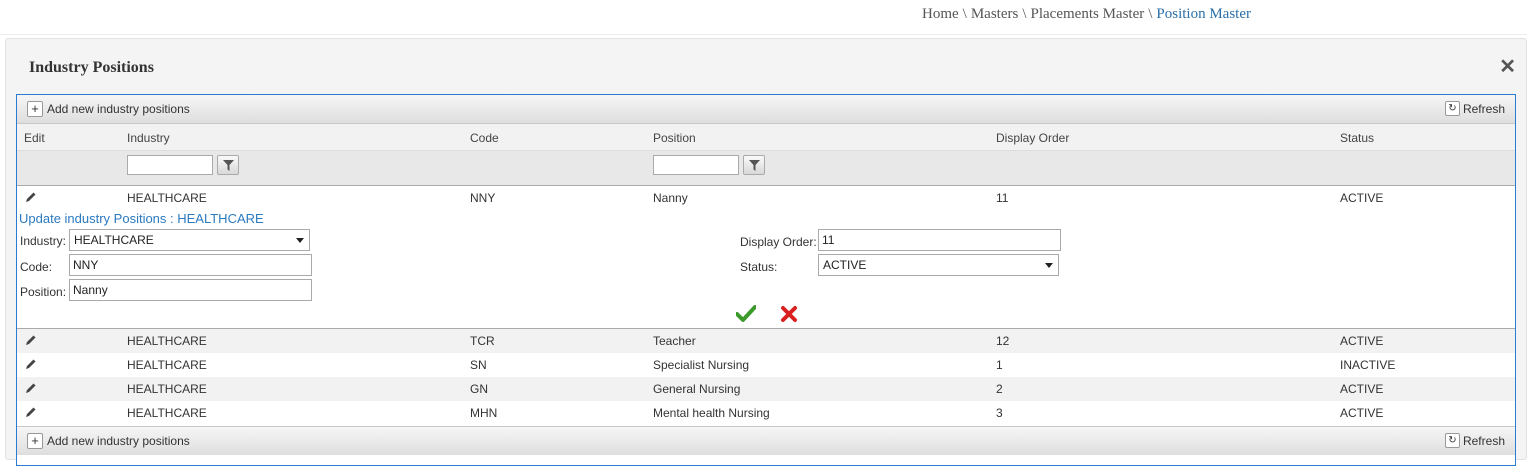  I want to click on cell-position: Nanny, so click(670, 198).